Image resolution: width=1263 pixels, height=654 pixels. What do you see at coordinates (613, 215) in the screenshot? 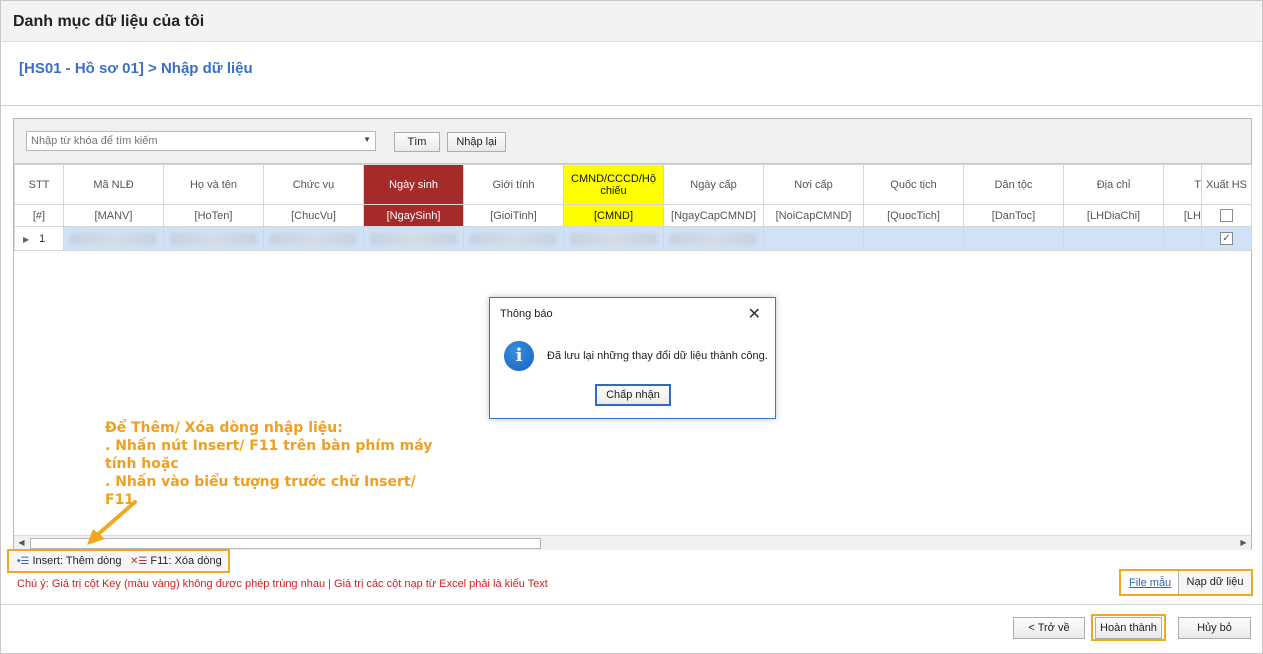
I see `key-cell: [CMND]` at bounding box center [613, 215].